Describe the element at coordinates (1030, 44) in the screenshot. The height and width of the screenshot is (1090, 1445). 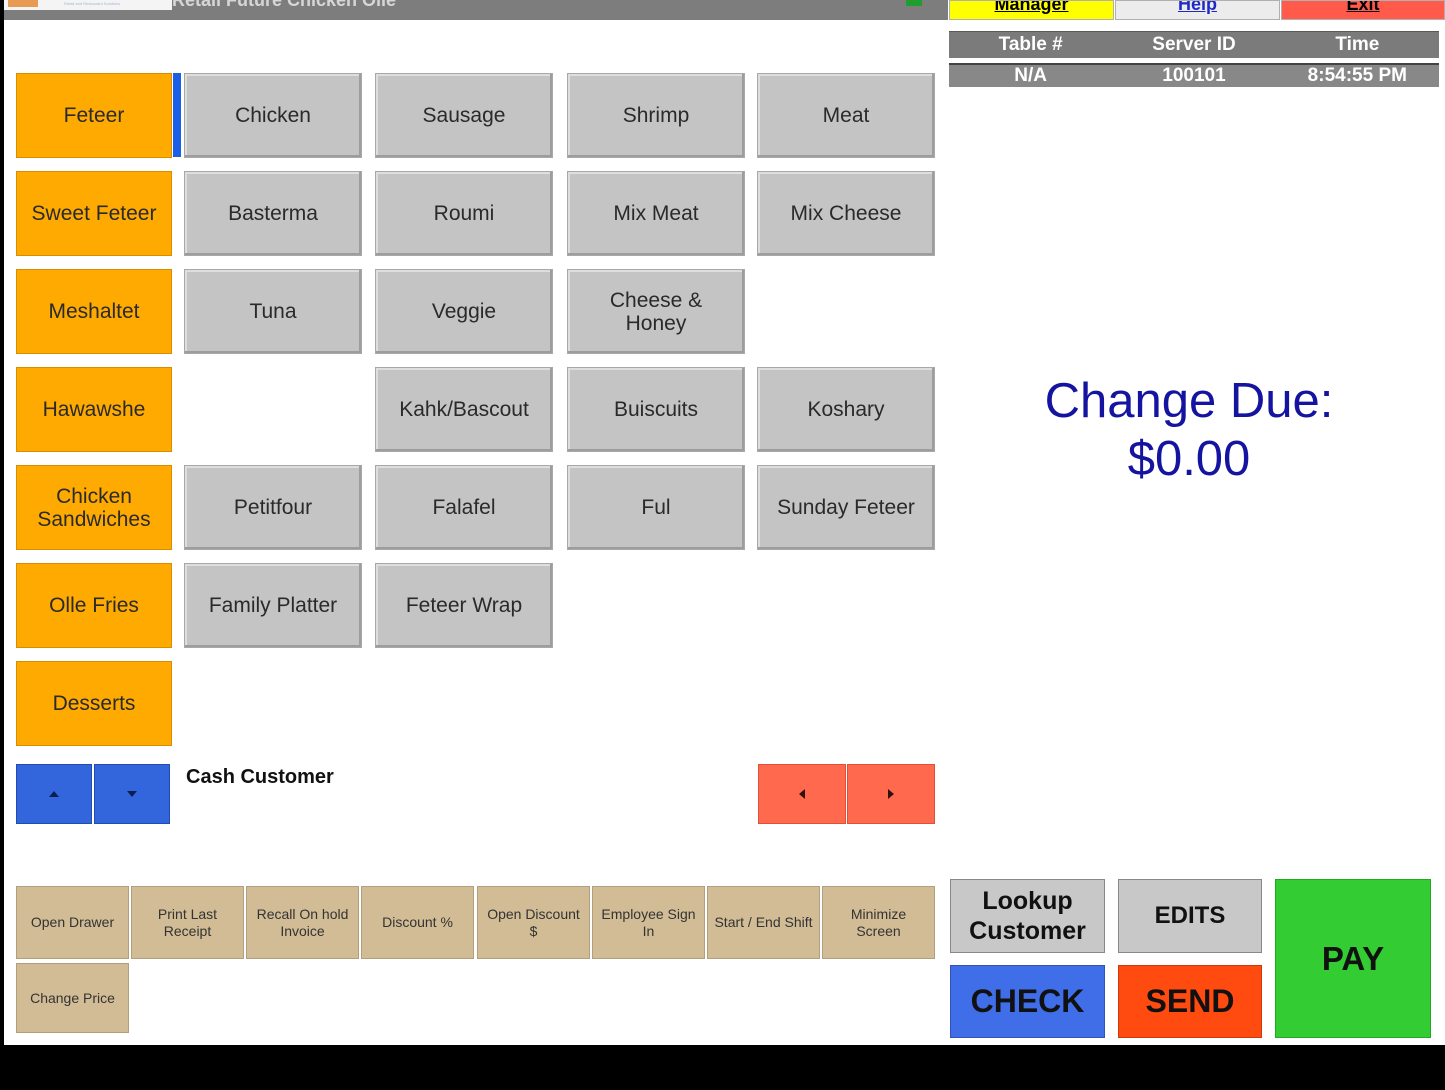
I see `header-table-number: Table #` at that location.